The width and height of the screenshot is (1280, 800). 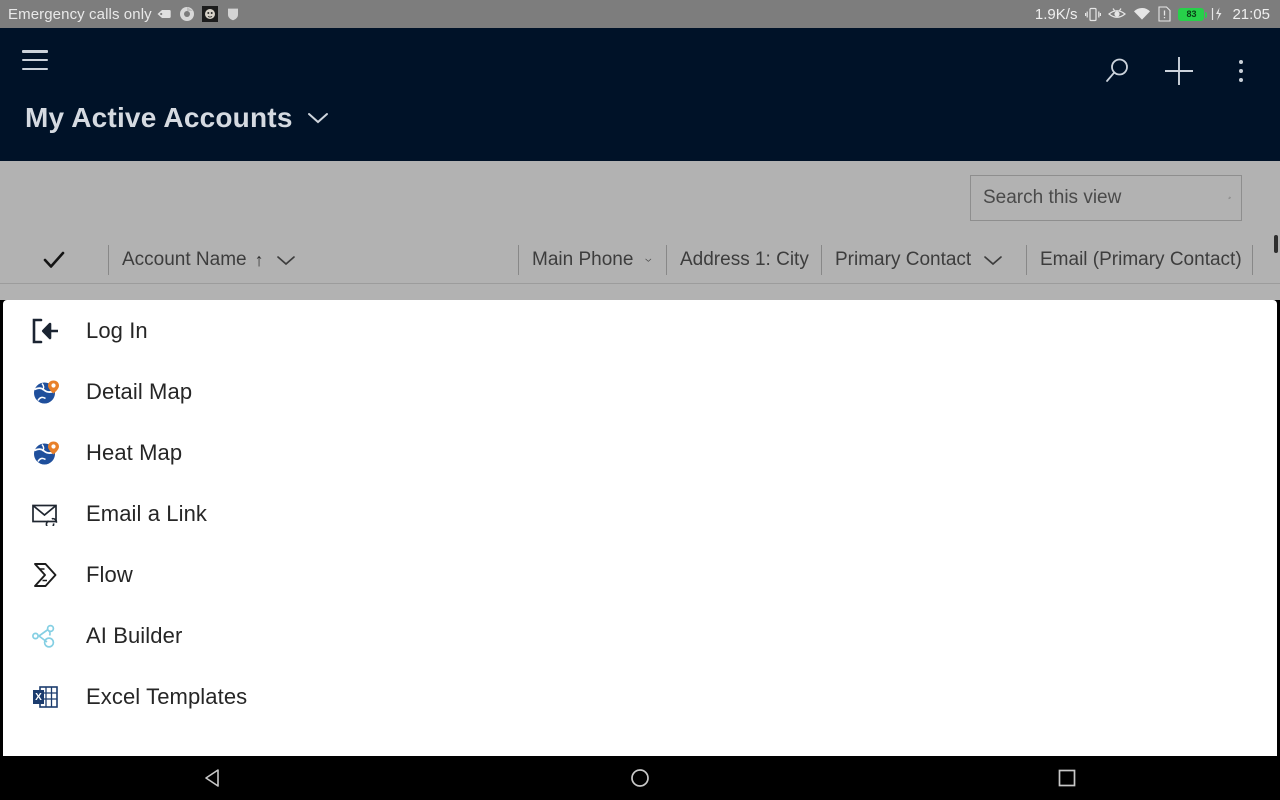 What do you see at coordinates (640, 635) in the screenshot?
I see `menu-item-ai-builder: AI Builder` at bounding box center [640, 635].